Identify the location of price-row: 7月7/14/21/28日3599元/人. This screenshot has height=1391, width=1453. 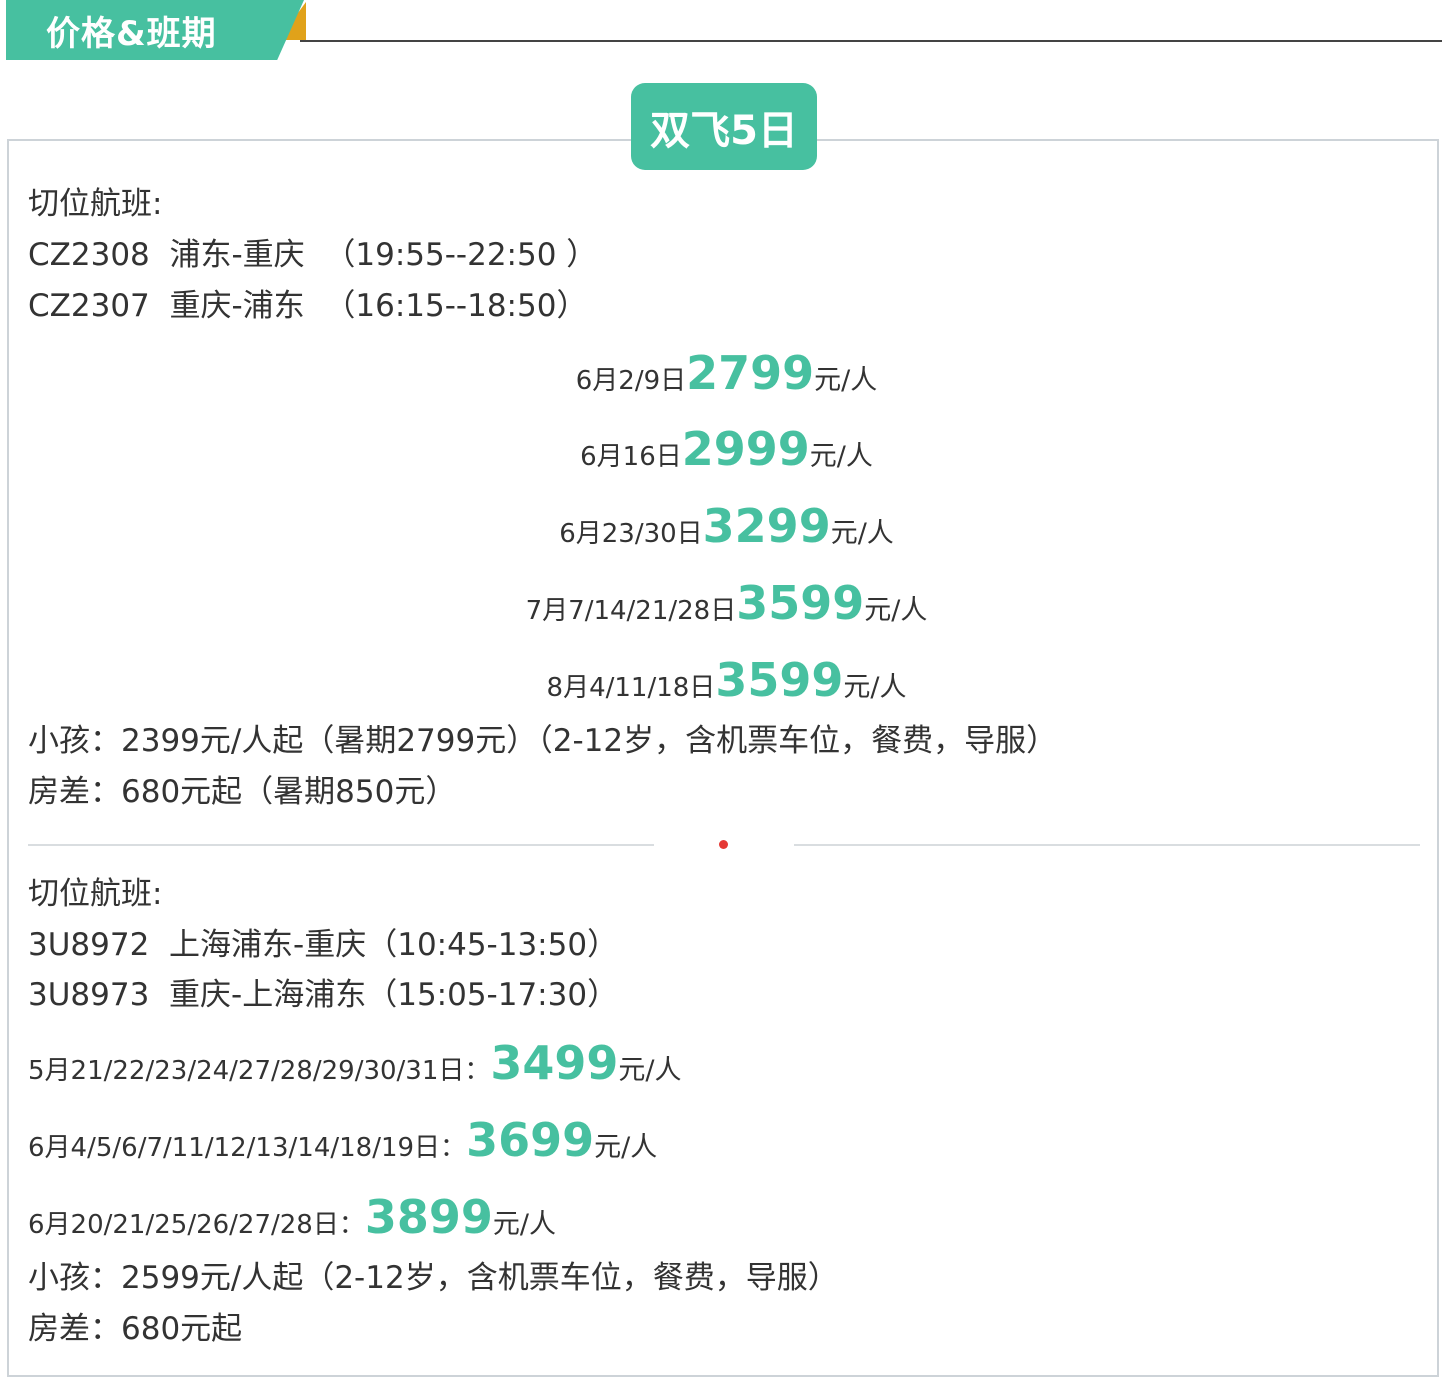
(726, 603).